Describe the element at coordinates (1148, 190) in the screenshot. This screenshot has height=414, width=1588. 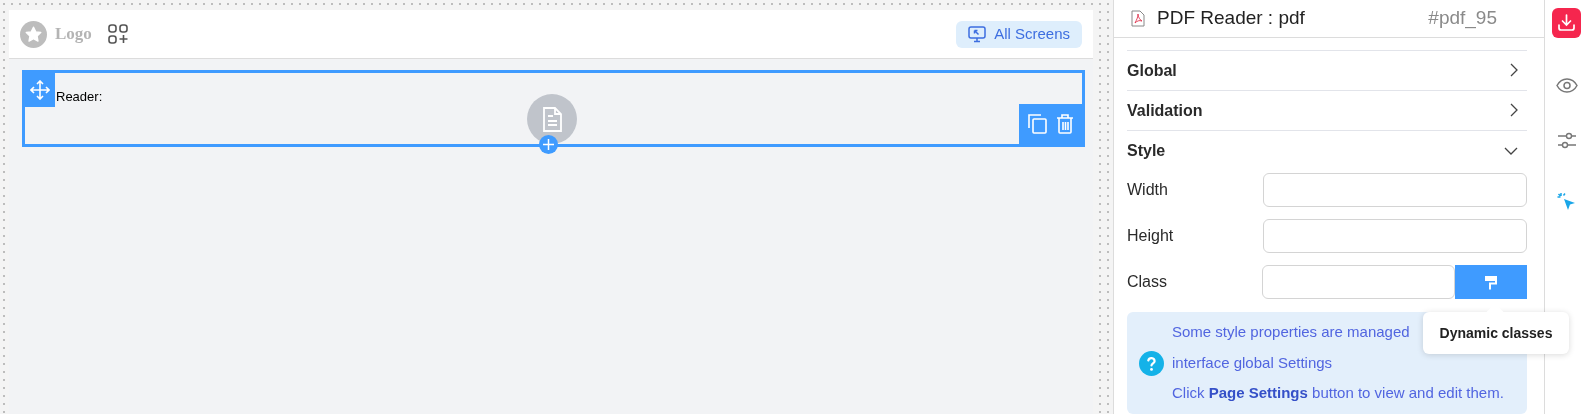
I see `field-label: Width` at that location.